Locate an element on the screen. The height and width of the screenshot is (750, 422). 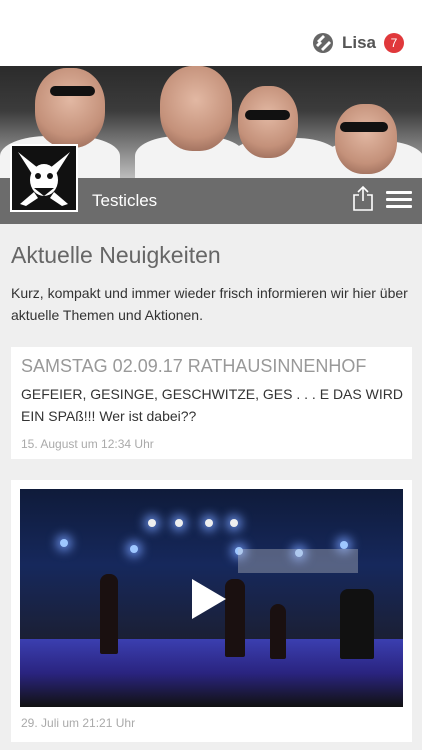
app-logo-icon is located at coordinates (322, 43).